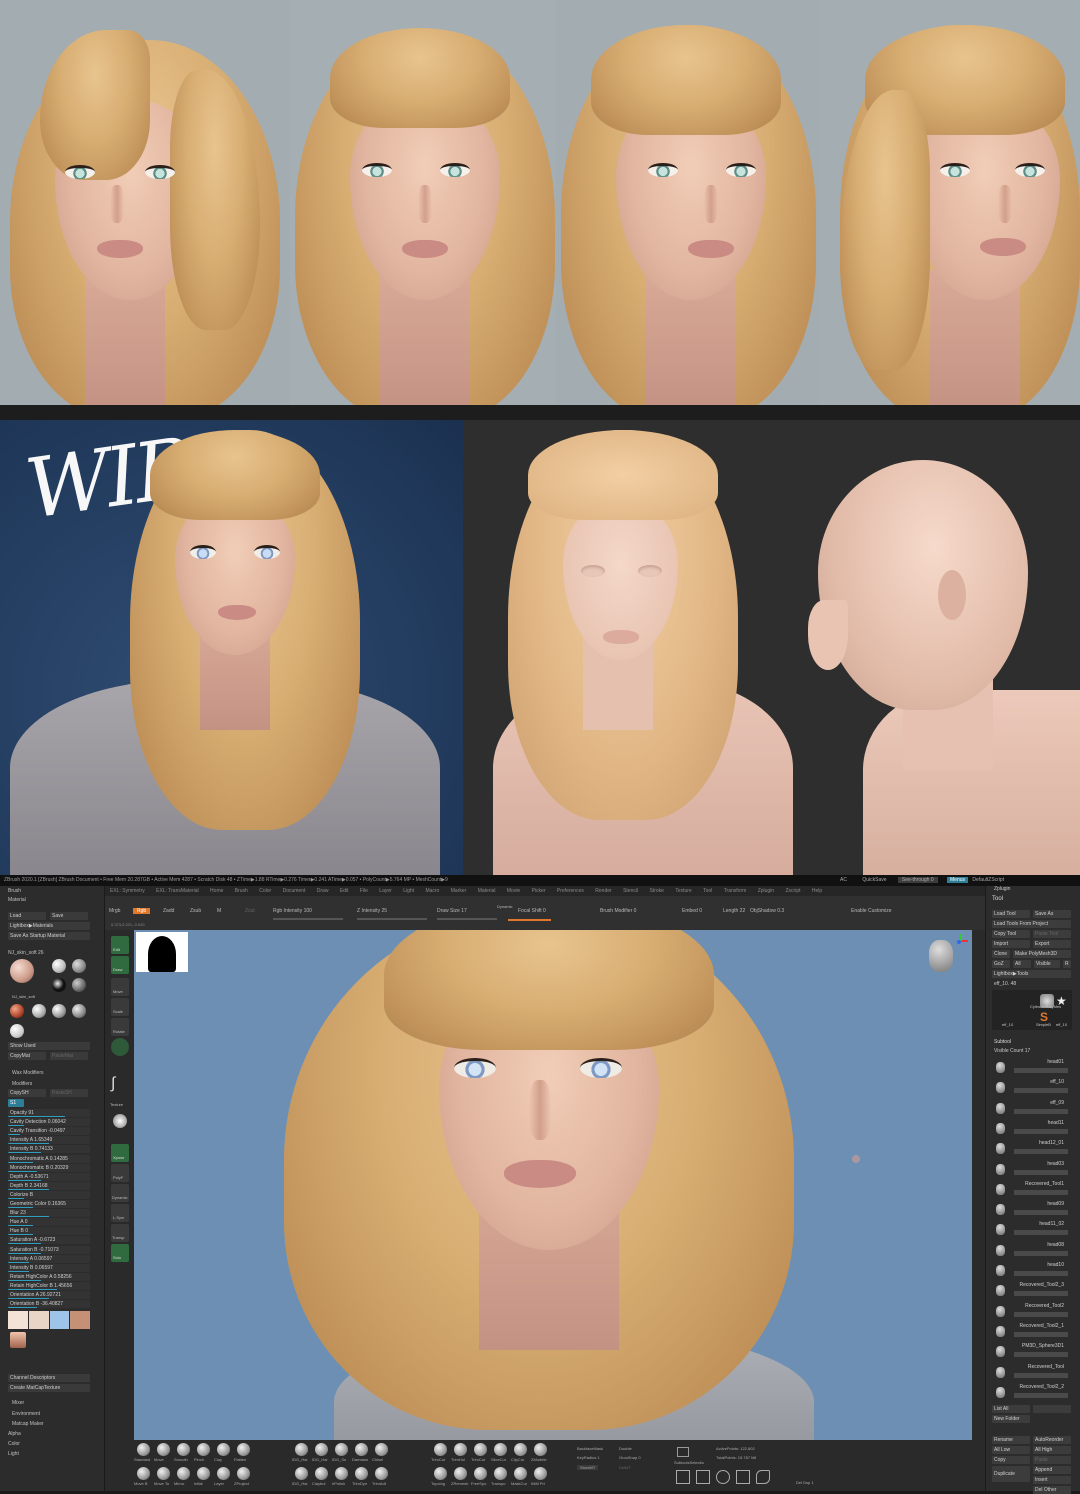  What do you see at coordinates (1031, 924) in the screenshot?
I see `load-tools-from-project-button: Load Tools From Project` at bounding box center [1031, 924].